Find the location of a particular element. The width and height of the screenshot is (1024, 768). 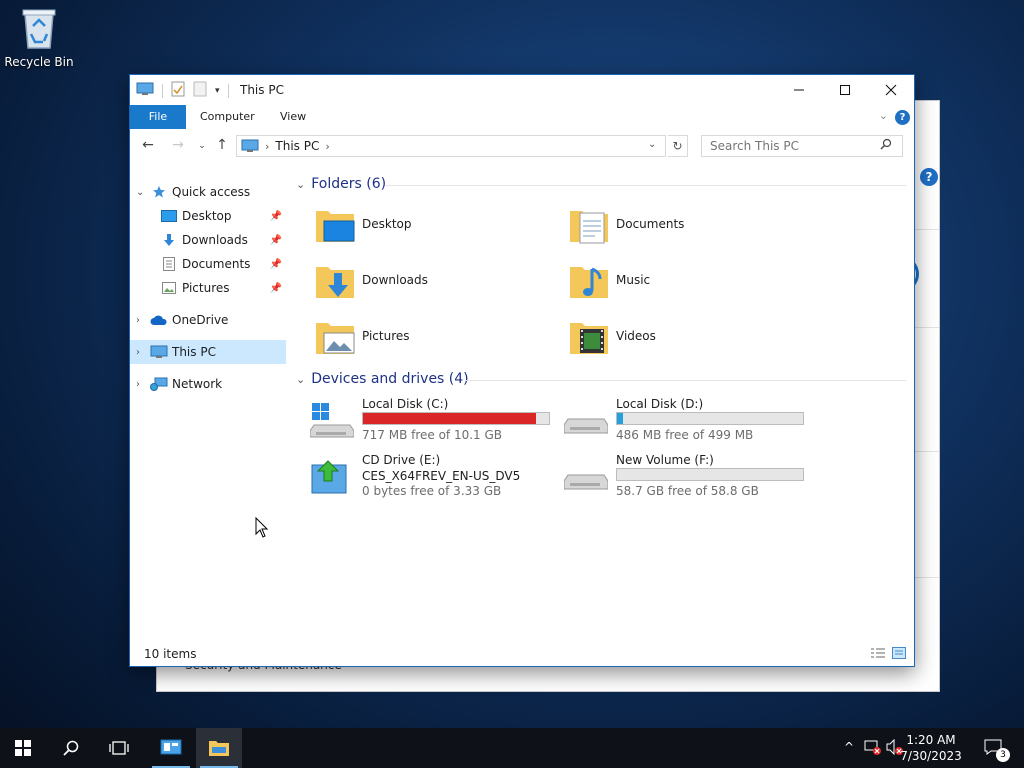

large-icons-view-icon is located at coordinates (899, 654).